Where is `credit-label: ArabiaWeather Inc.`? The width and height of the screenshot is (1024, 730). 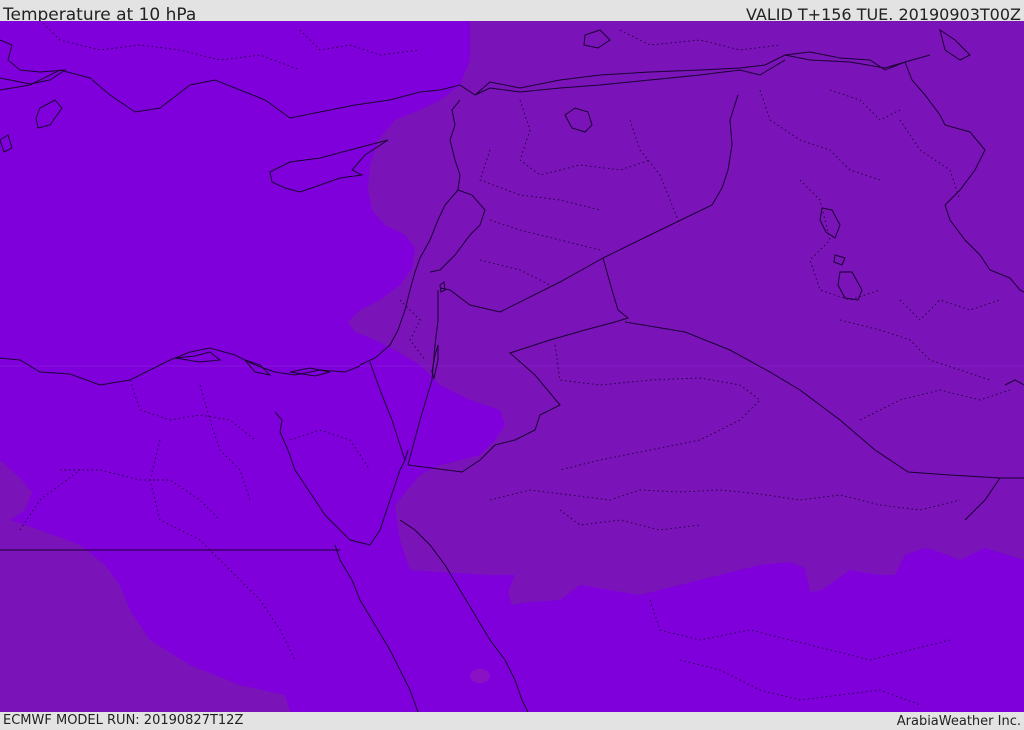 credit-label: ArabiaWeather Inc. is located at coordinates (958, 721).